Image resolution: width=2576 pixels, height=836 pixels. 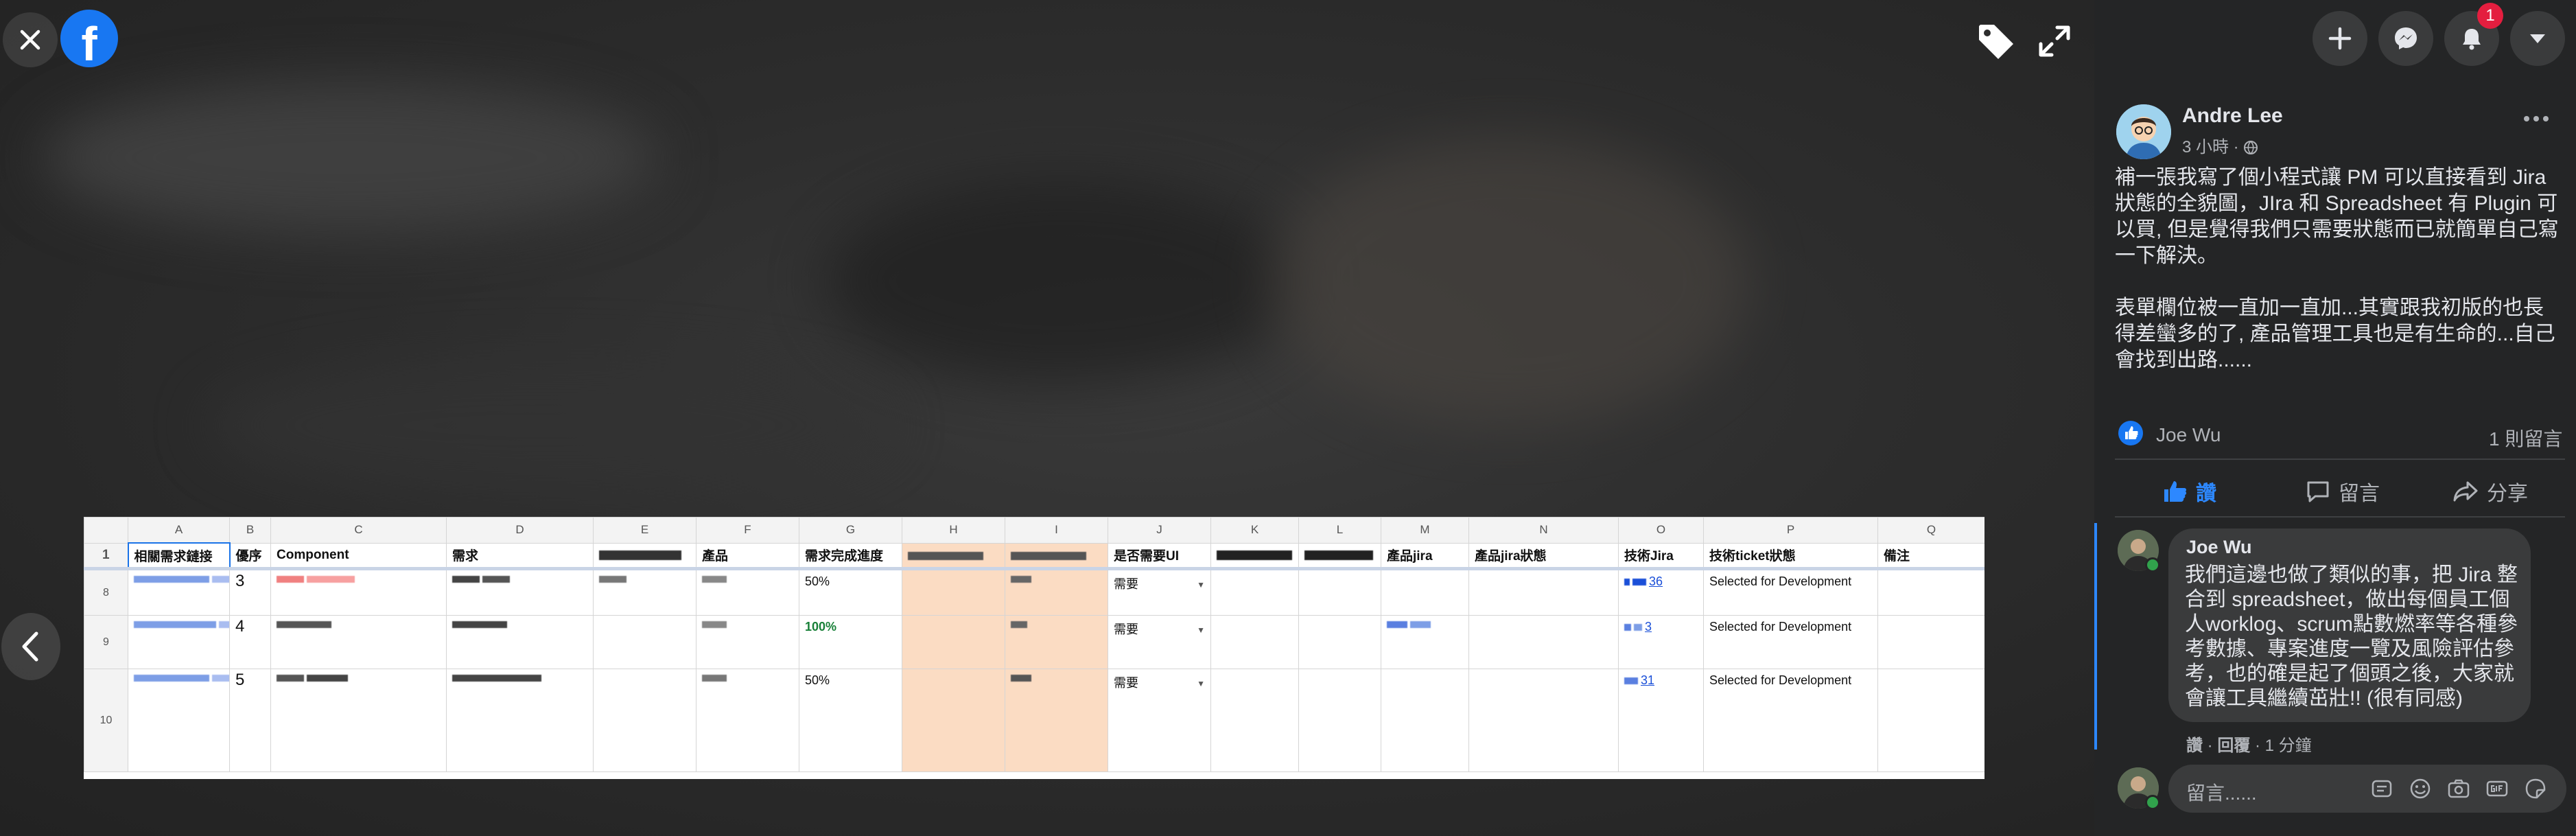 I want to click on account-menu-button, so click(x=2537, y=39).